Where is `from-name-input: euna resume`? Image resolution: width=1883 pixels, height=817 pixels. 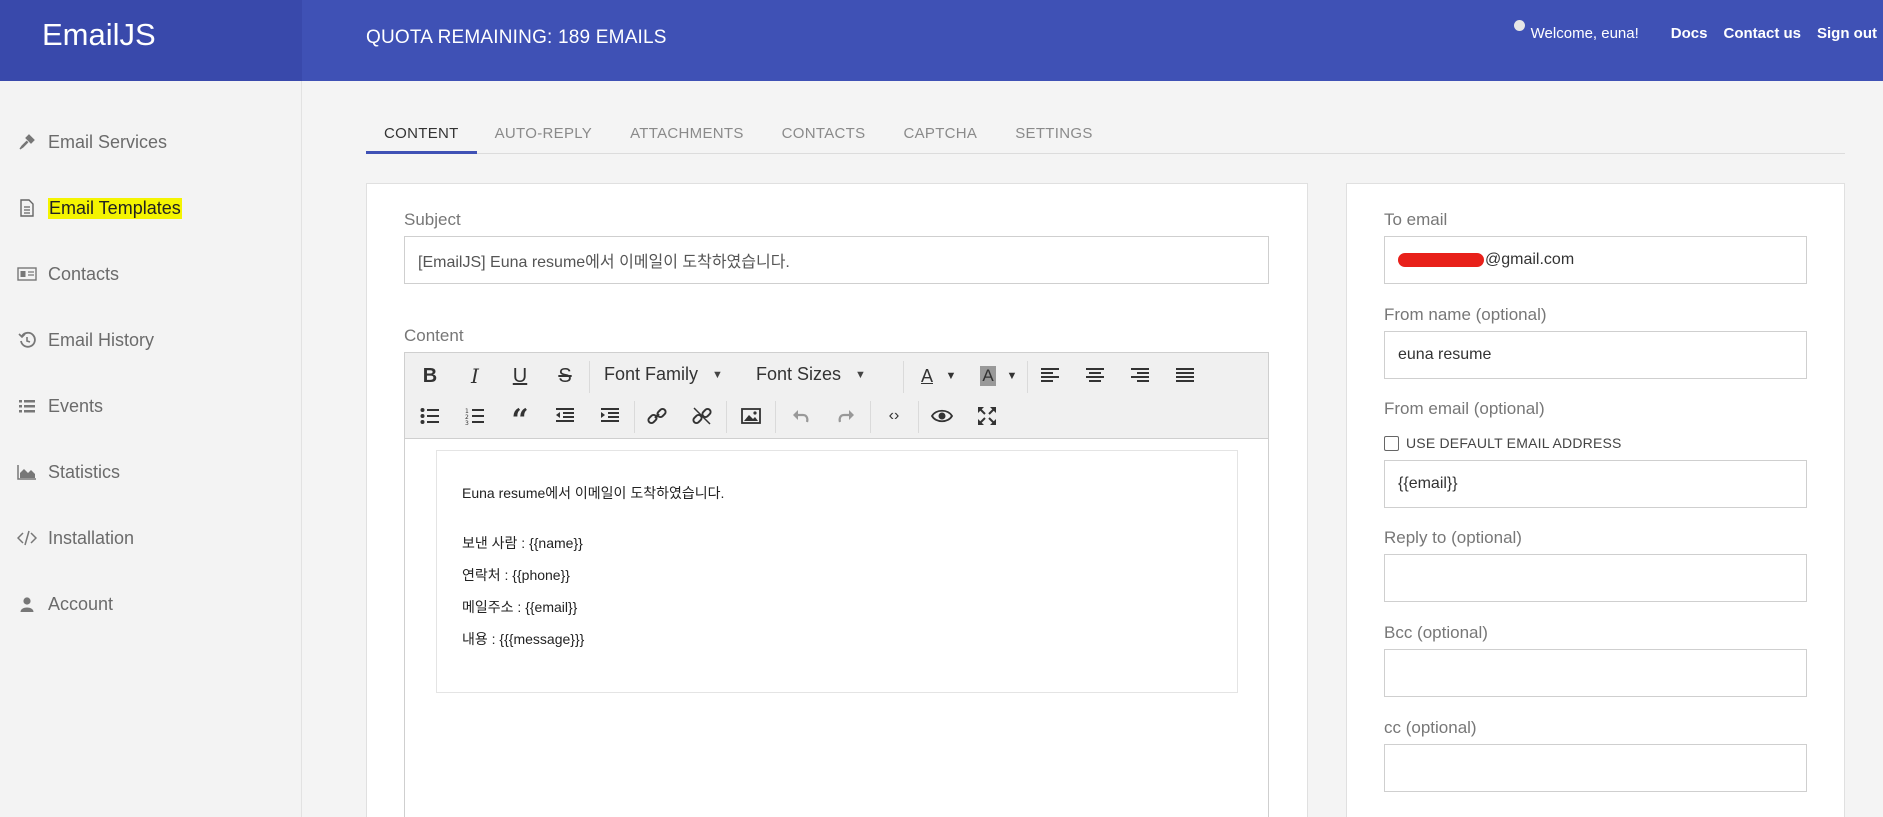
from-name-input: euna resume is located at coordinates (1595, 355).